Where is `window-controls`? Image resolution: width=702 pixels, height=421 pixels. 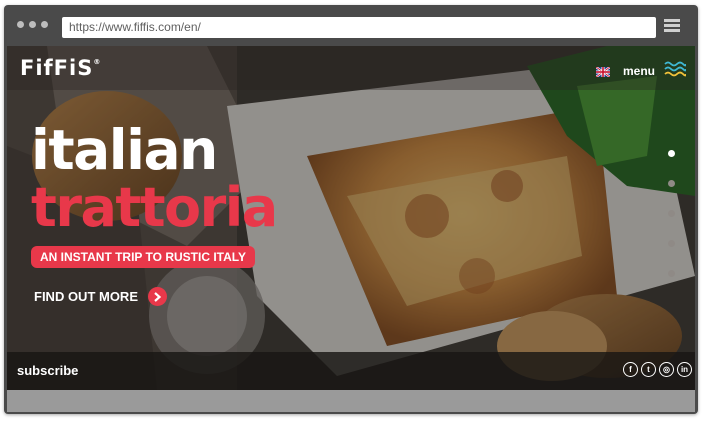 window-controls is located at coordinates (32, 24).